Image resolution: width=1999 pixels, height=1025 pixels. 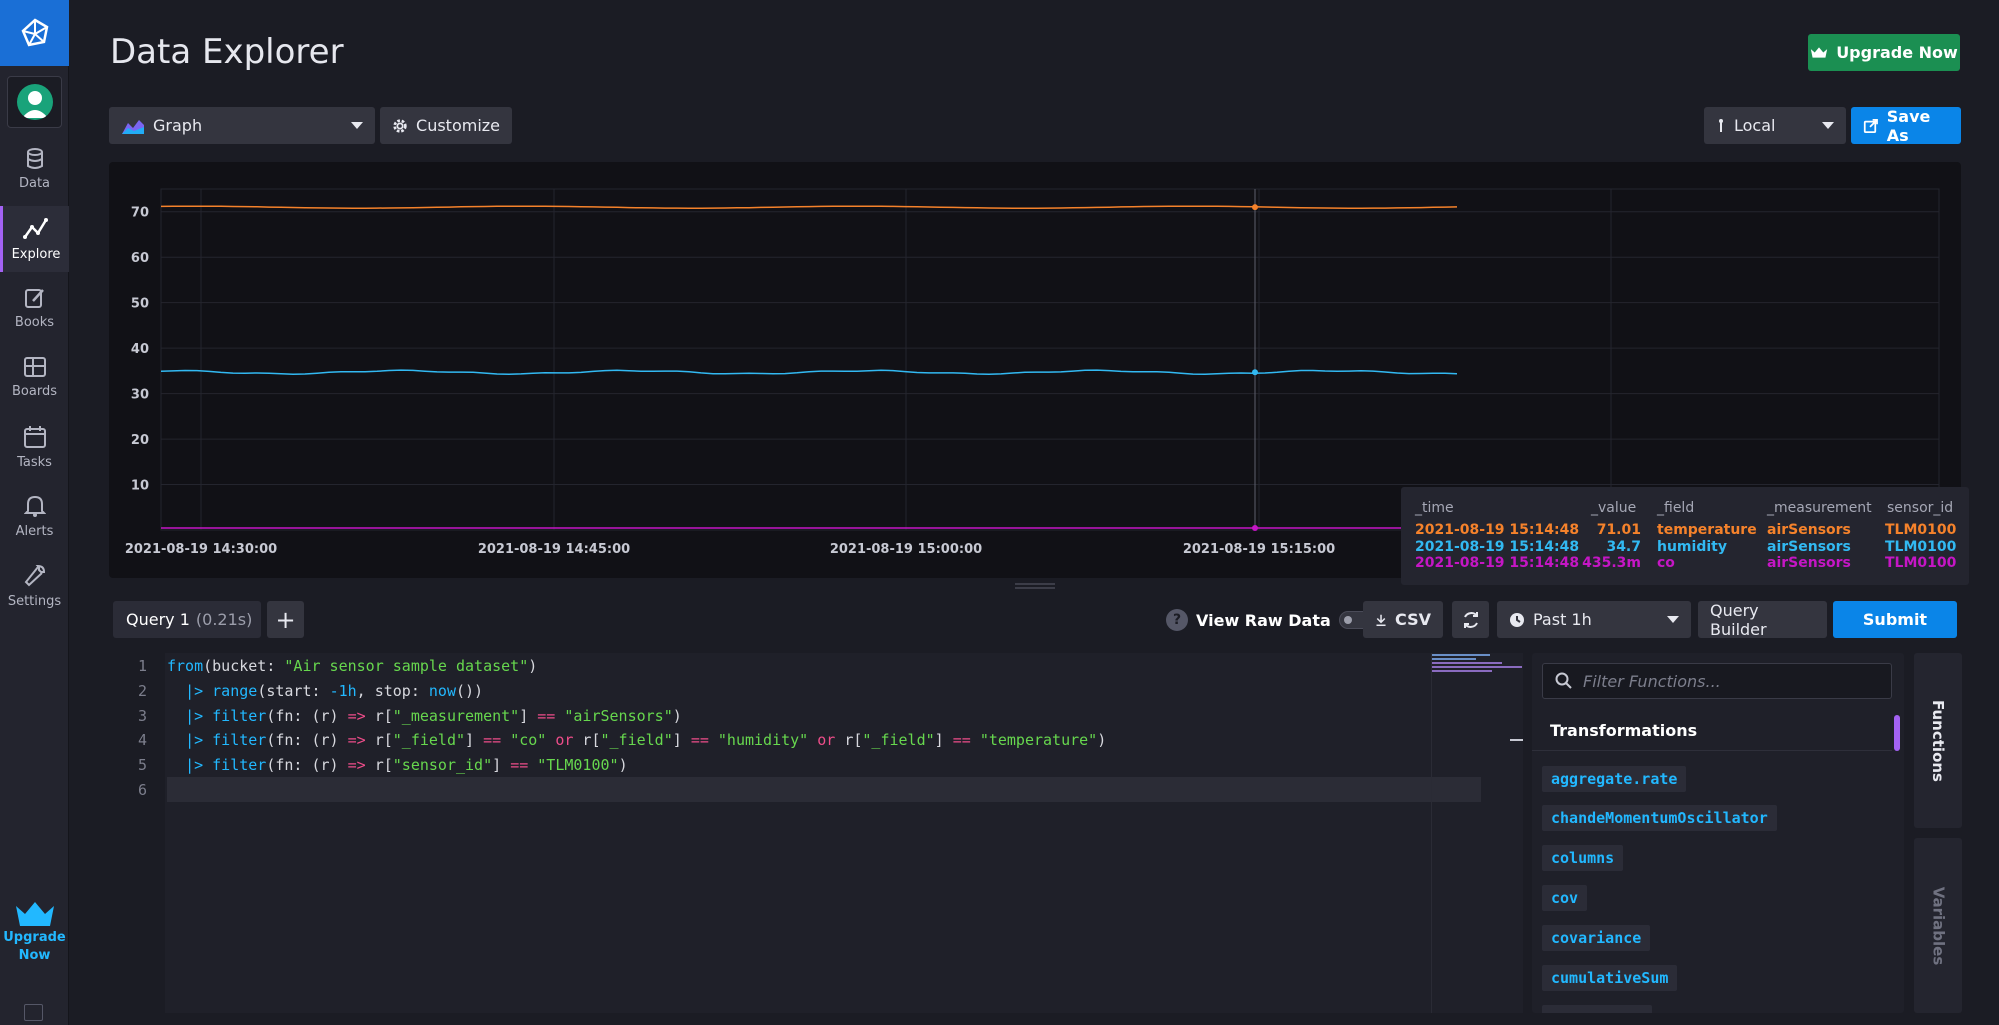 I want to click on database-icon, so click(x=34, y=158).